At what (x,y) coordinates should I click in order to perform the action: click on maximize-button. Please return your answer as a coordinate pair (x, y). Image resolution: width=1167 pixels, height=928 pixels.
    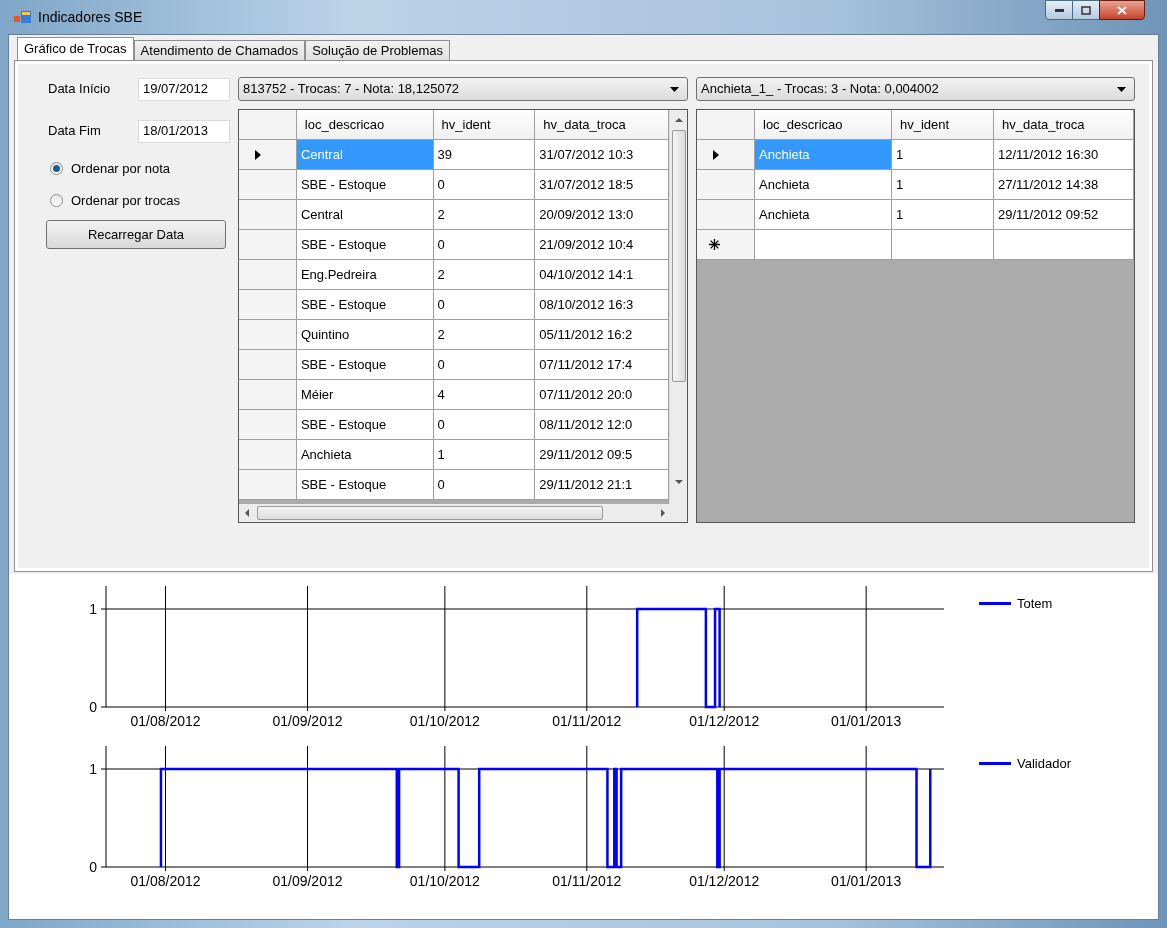
    Looking at the image, I should click on (1086, 10).